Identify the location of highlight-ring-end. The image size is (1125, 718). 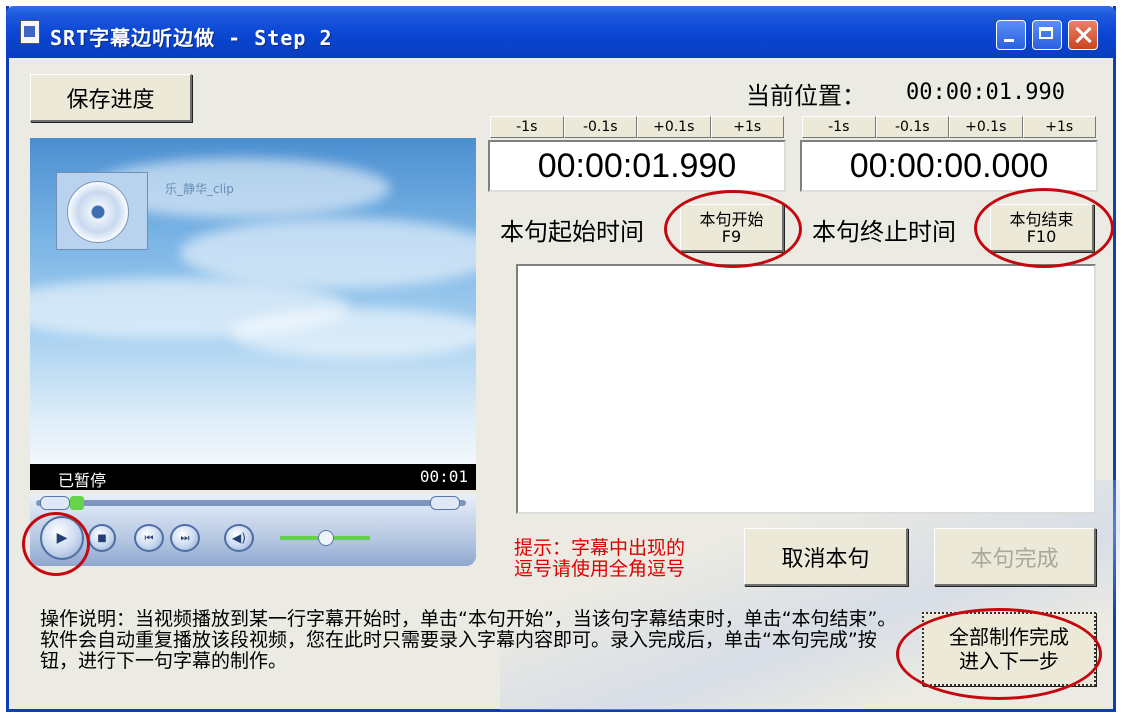
(1044, 228).